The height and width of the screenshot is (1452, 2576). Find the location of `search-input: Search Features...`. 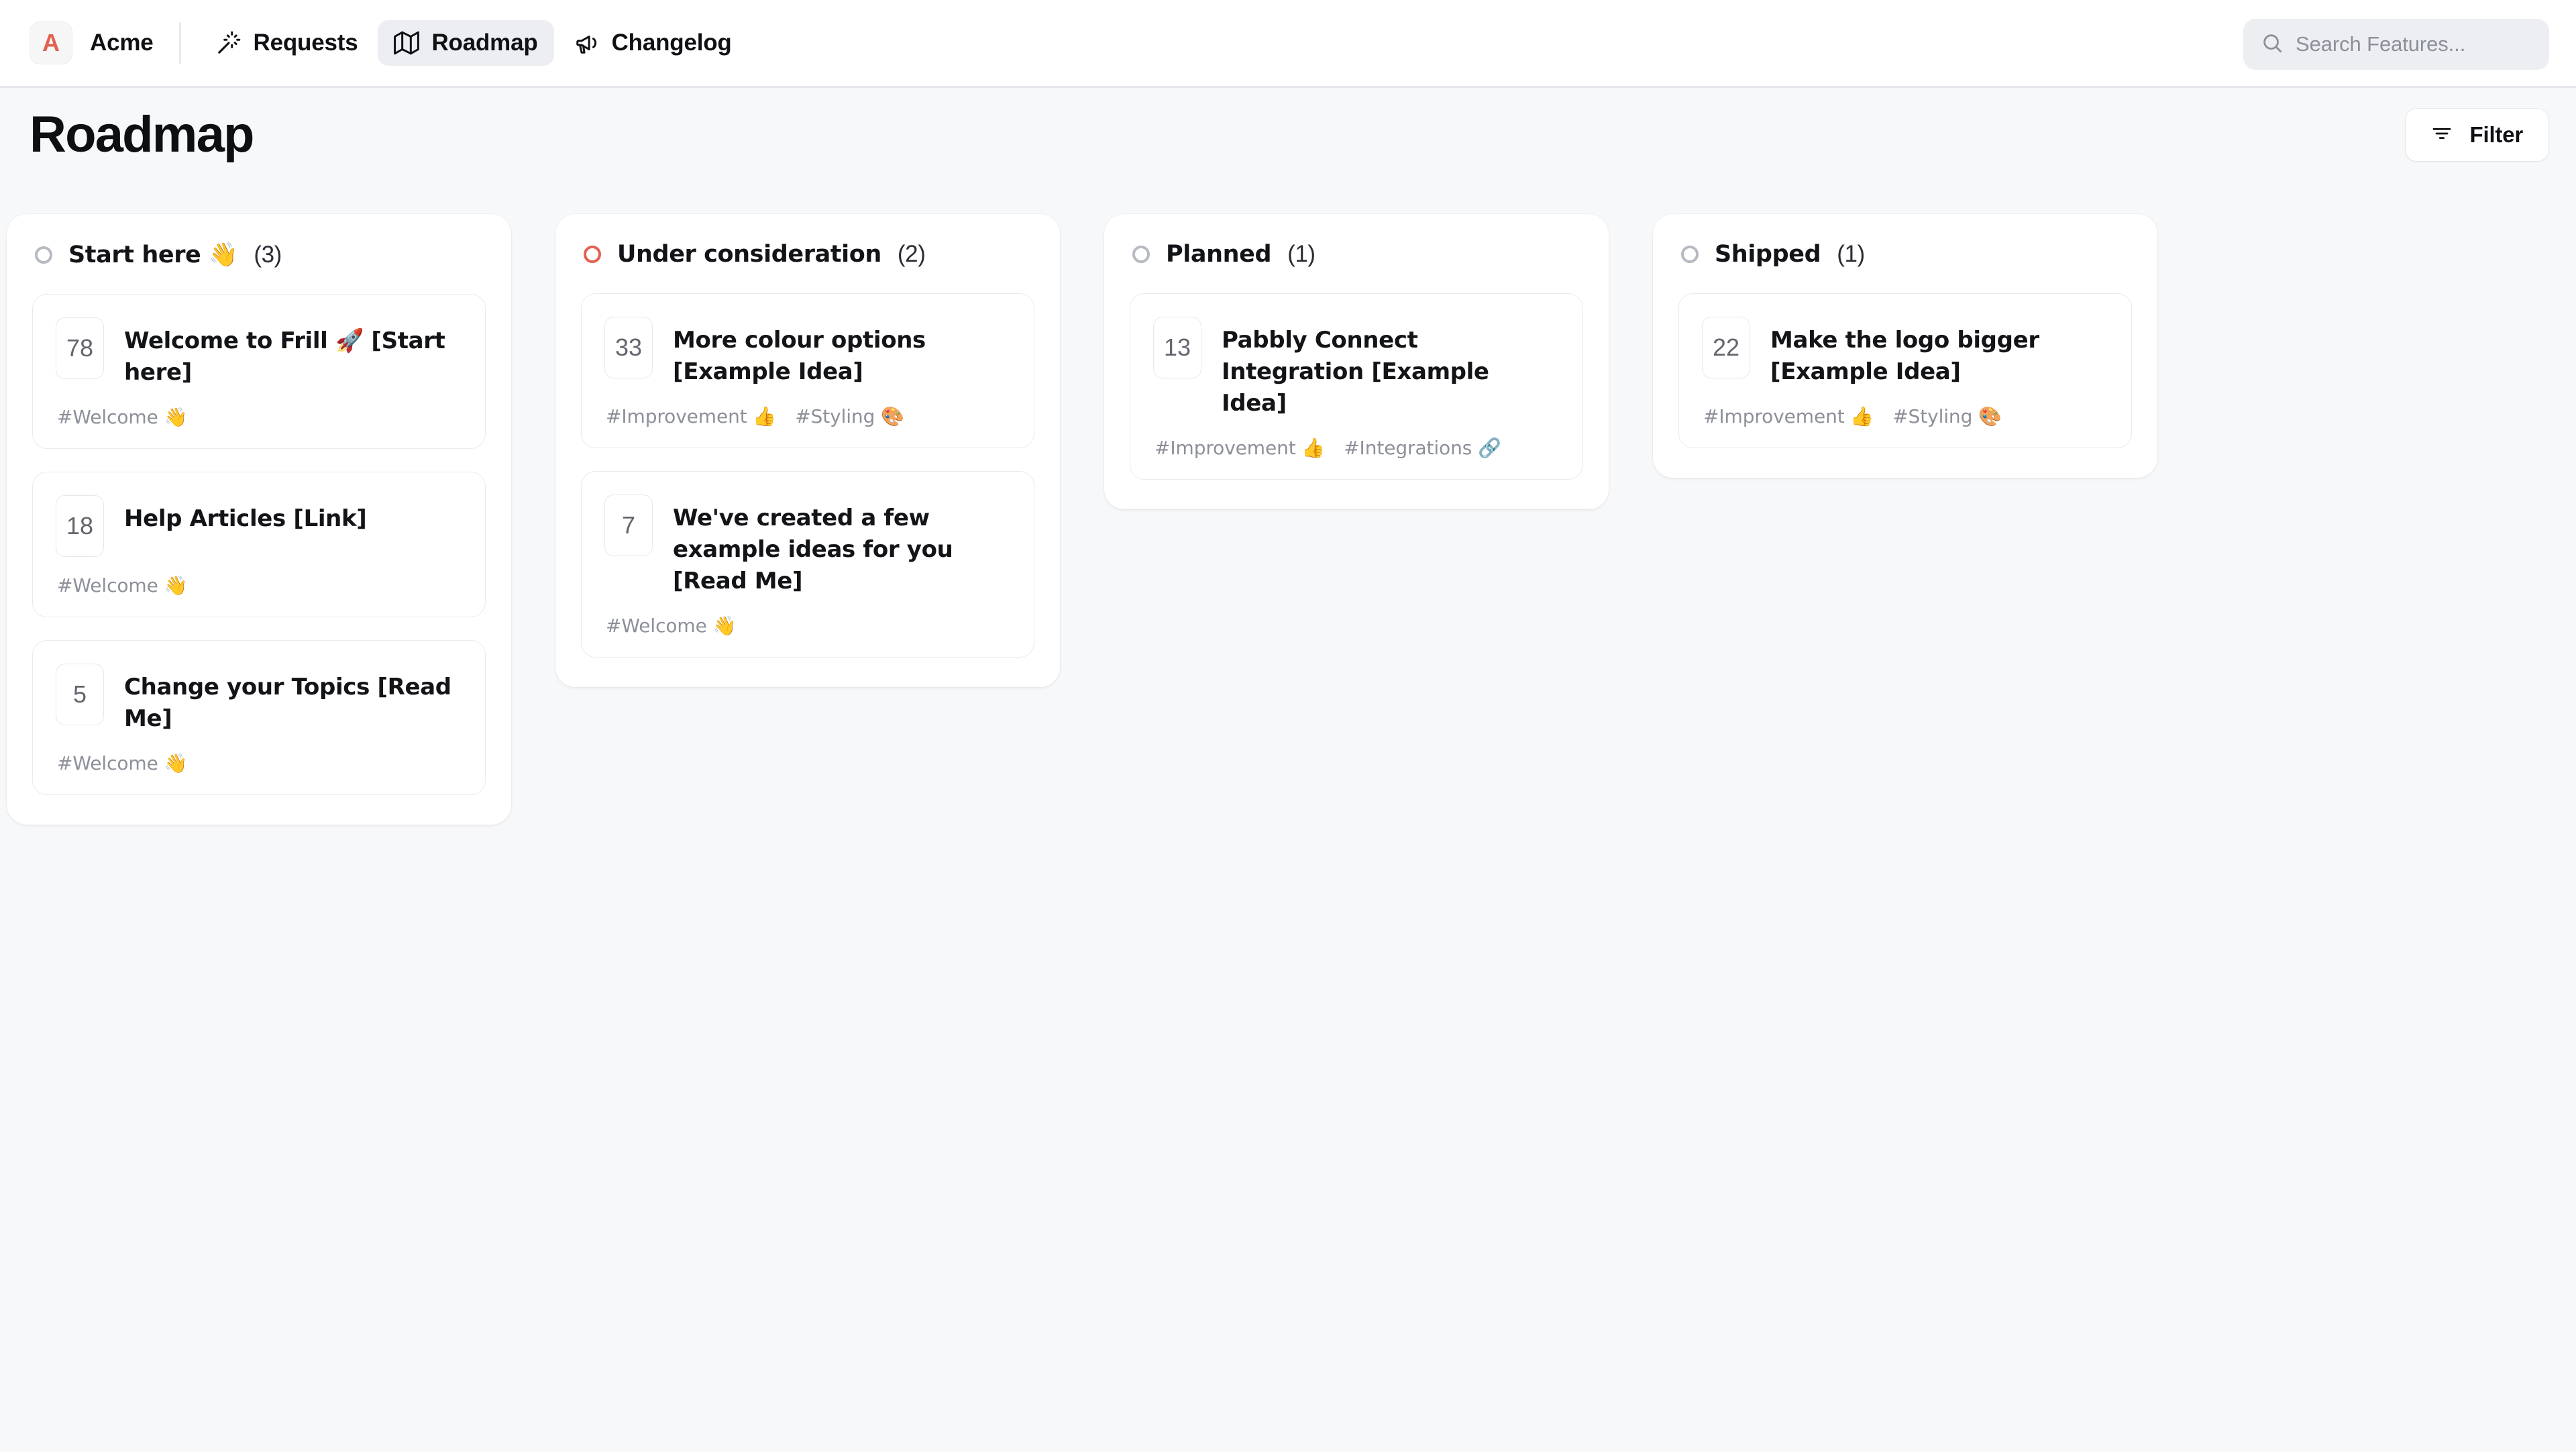

search-input: Search Features... is located at coordinates (2396, 45).